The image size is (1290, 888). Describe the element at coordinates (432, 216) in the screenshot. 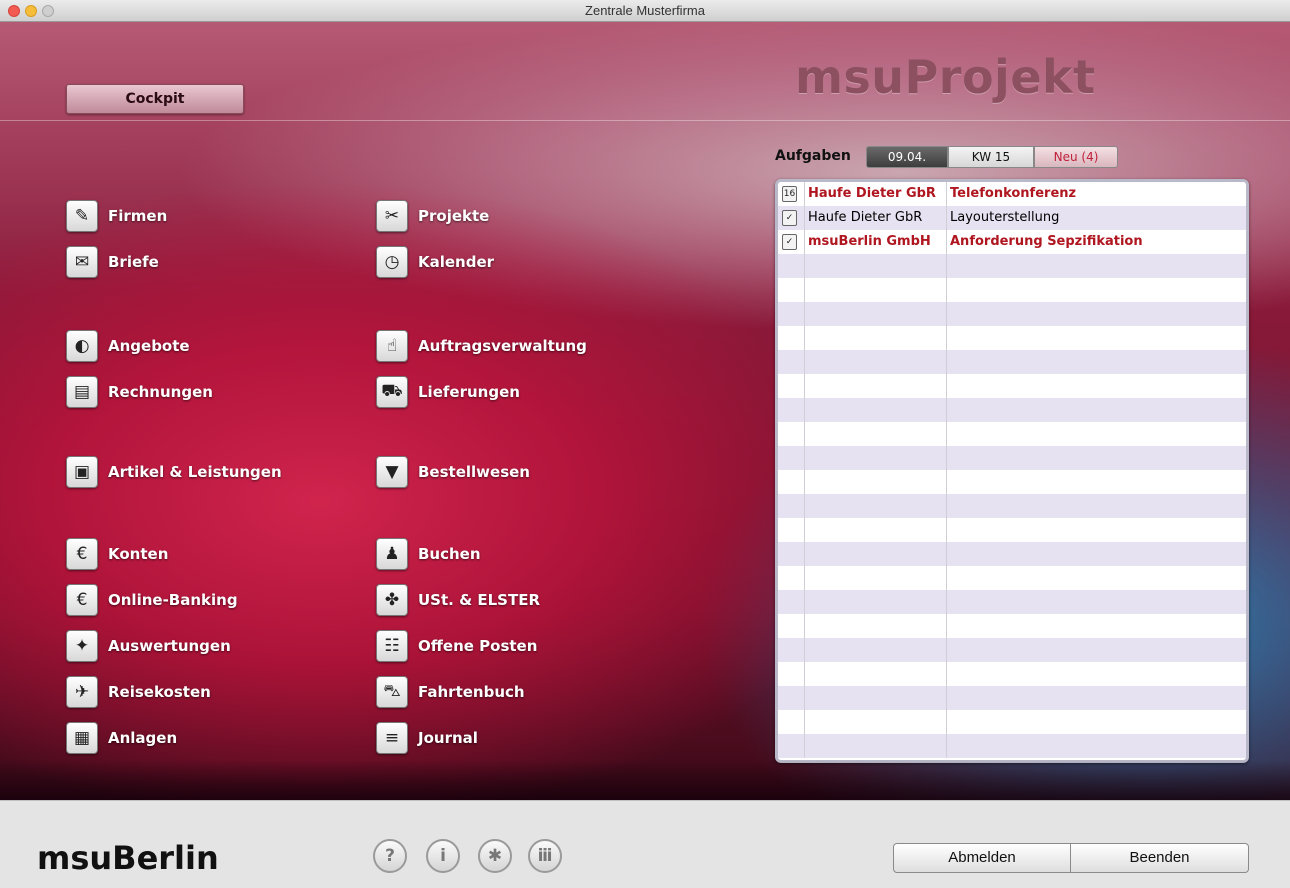

I see `nav-item: ✂ Projekte` at that location.